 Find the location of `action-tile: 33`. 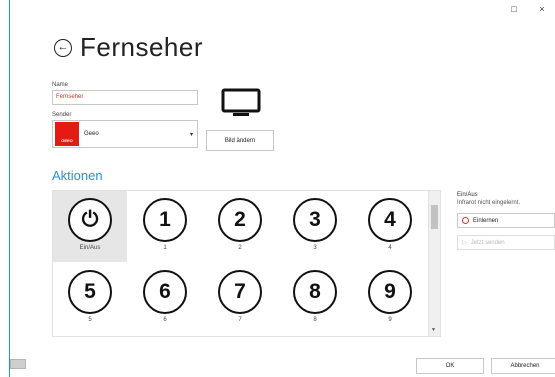

action-tile: 33 is located at coordinates (315, 226).